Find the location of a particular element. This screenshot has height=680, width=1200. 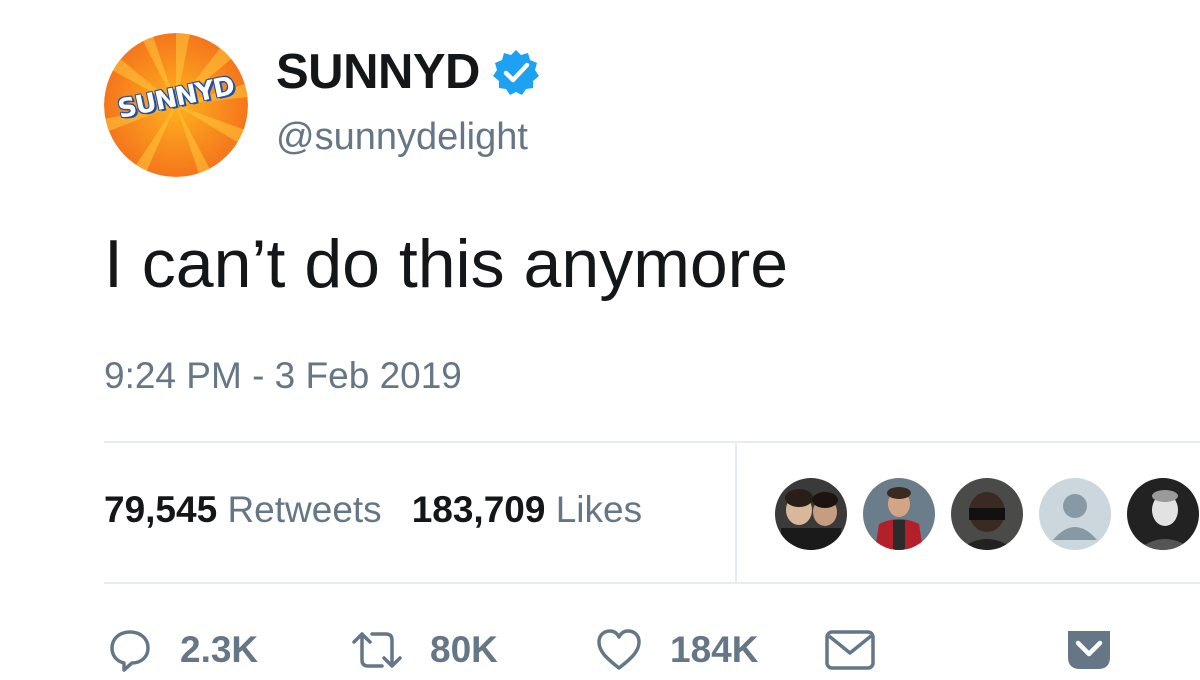

retweets-count: 79,545 is located at coordinates (161, 509).